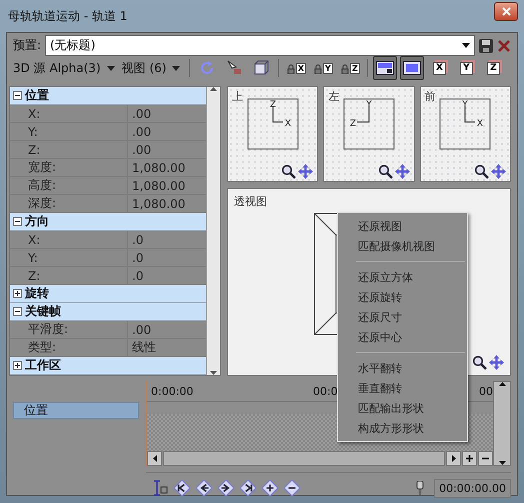 This screenshot has width=524, height=503. I want to click on group-title: 位置, so click(37, 95).